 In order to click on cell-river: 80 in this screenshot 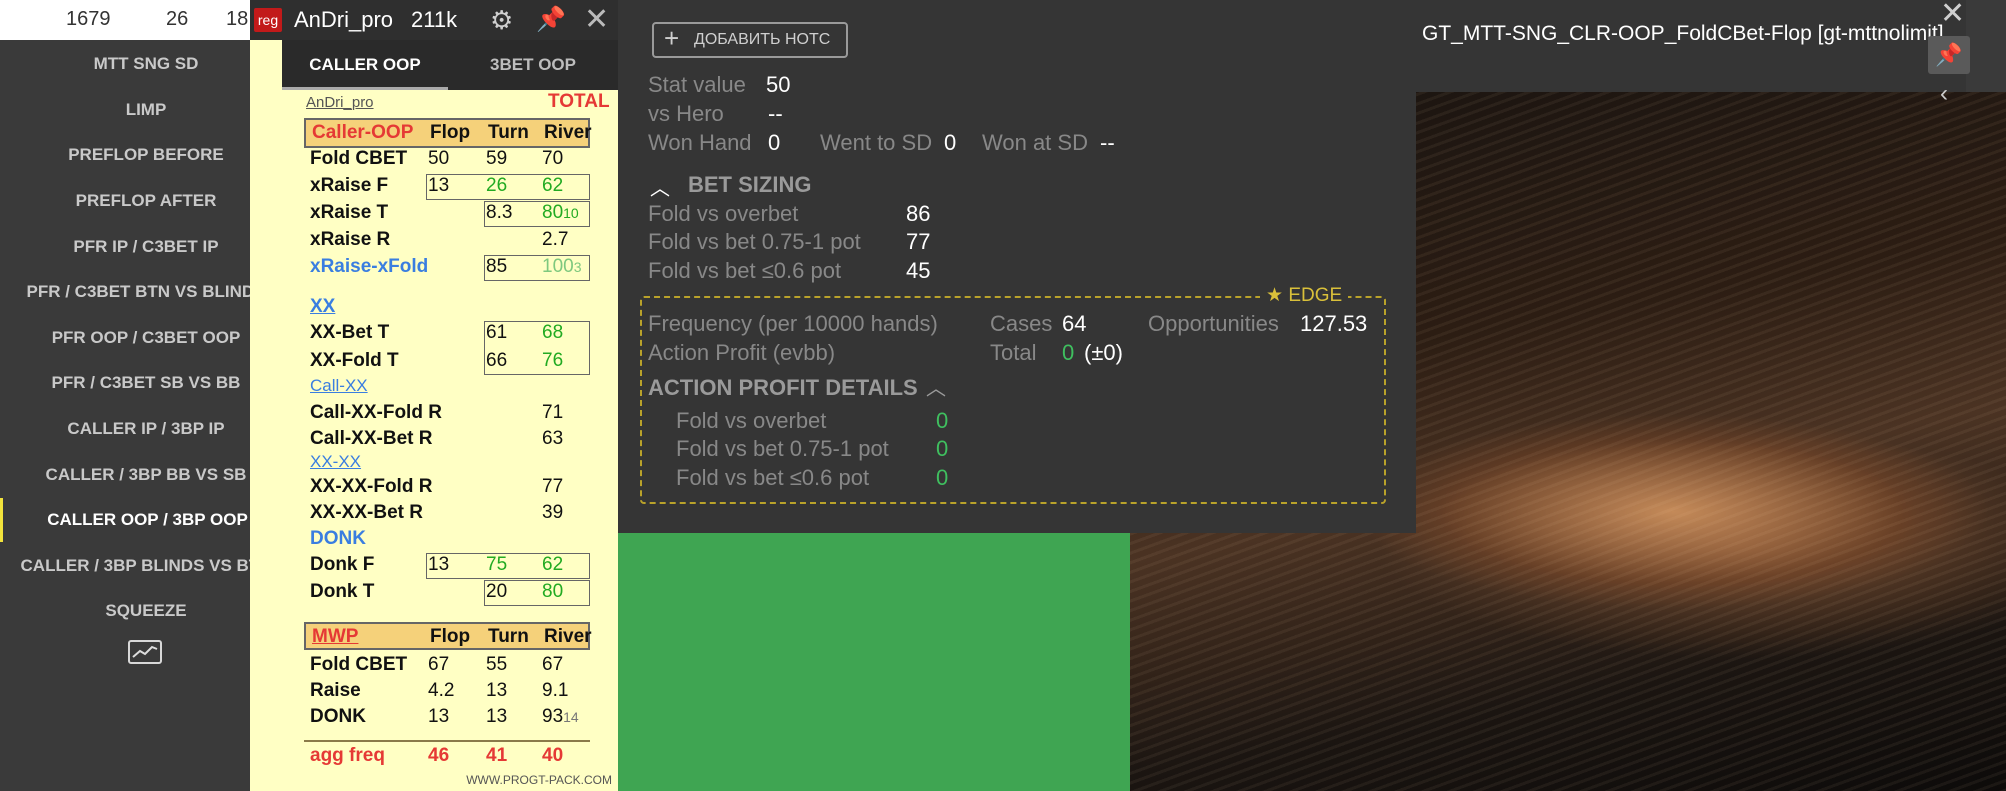, I will do `click(553, 591)`.